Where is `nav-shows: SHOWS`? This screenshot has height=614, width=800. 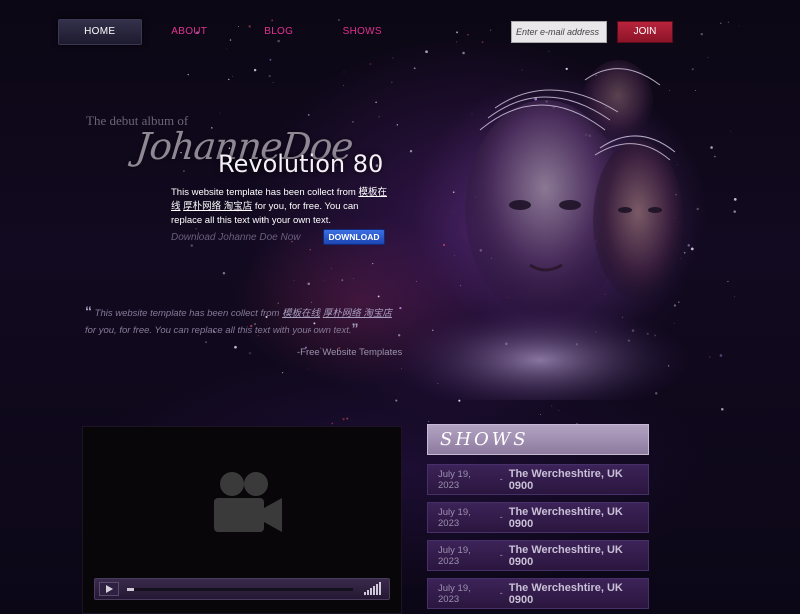 nav-shows: SHOWS is located at coordinates (362, 32).